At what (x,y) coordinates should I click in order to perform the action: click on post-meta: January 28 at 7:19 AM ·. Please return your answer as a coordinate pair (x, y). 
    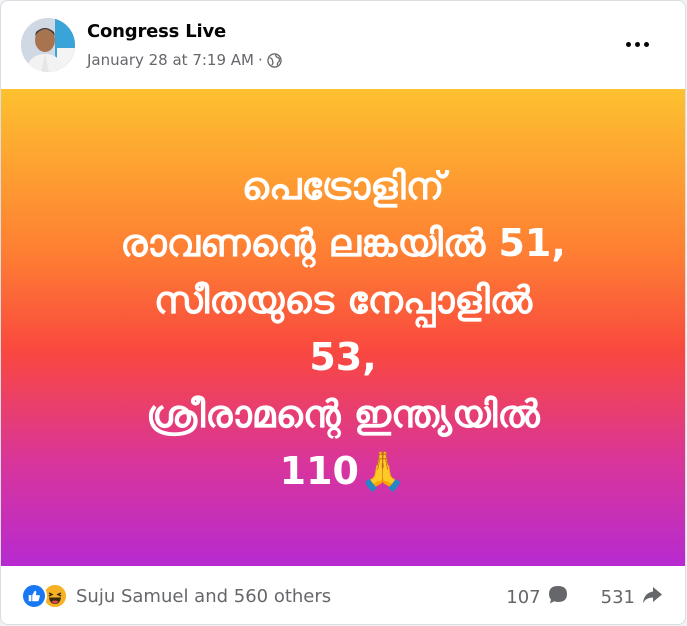
    Looking at the image, I should click on (184, 60).